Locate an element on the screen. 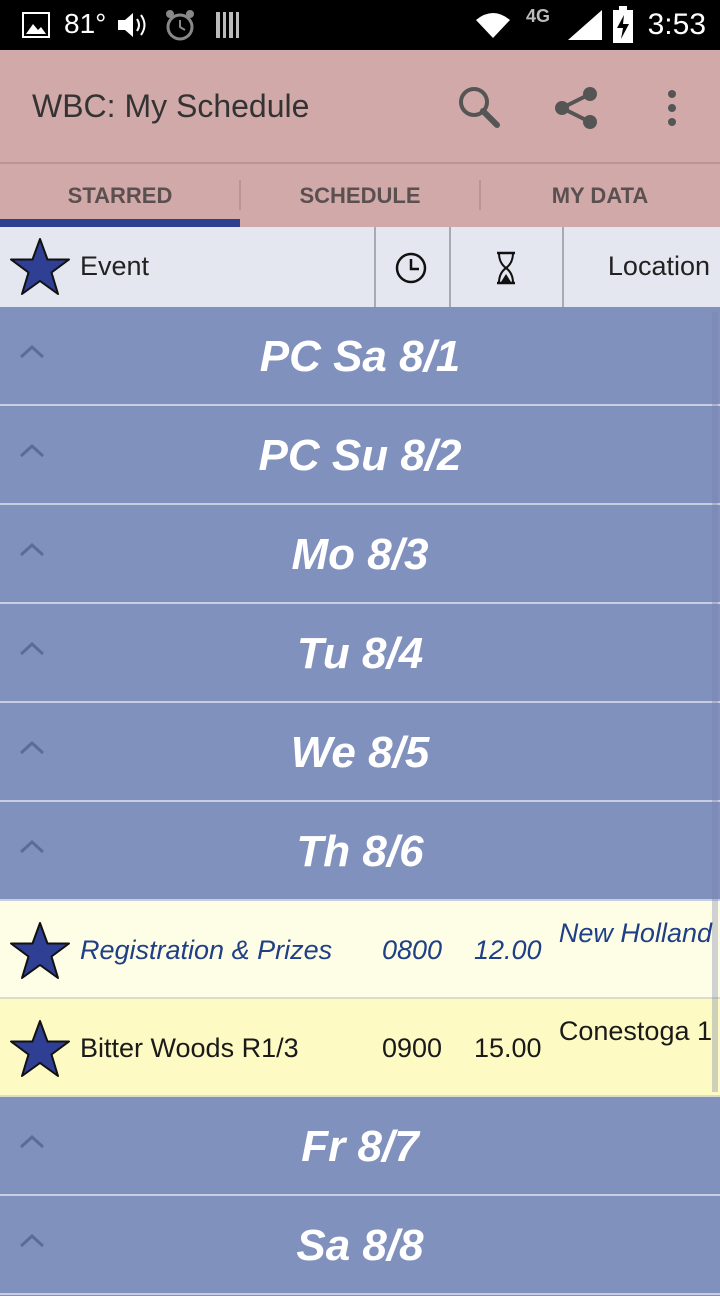 The image size is (720, 1296). clock-text: 3:53 is located at coordinates (676, 24).